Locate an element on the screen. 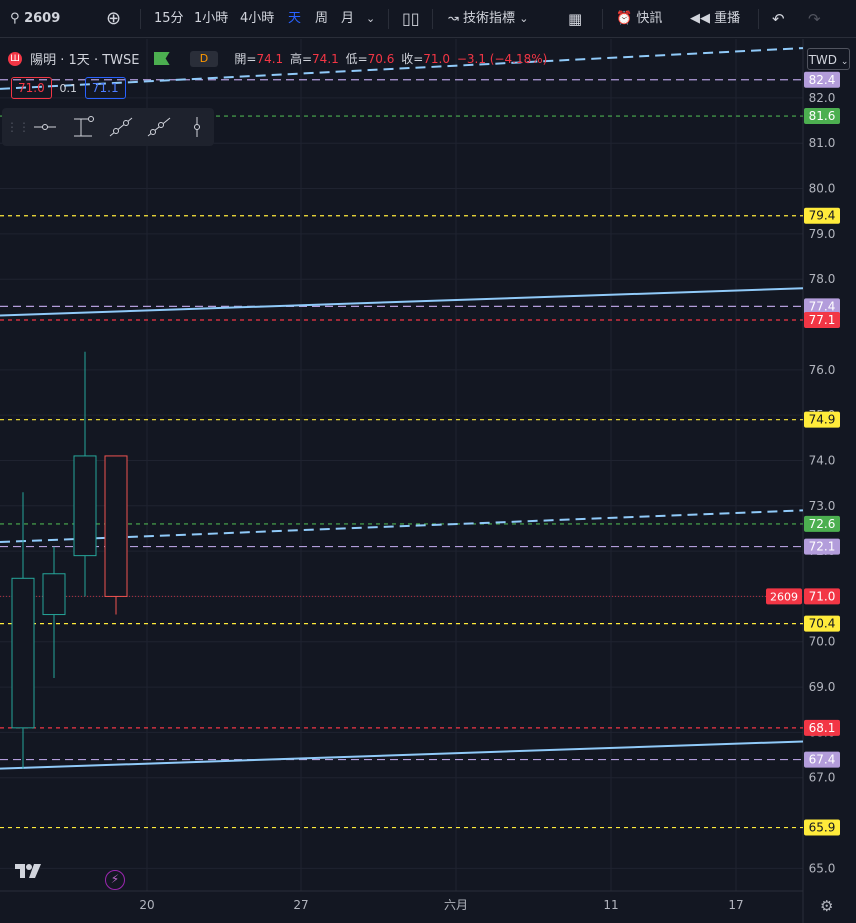  flag-icon is located at coordinates (161, 58).